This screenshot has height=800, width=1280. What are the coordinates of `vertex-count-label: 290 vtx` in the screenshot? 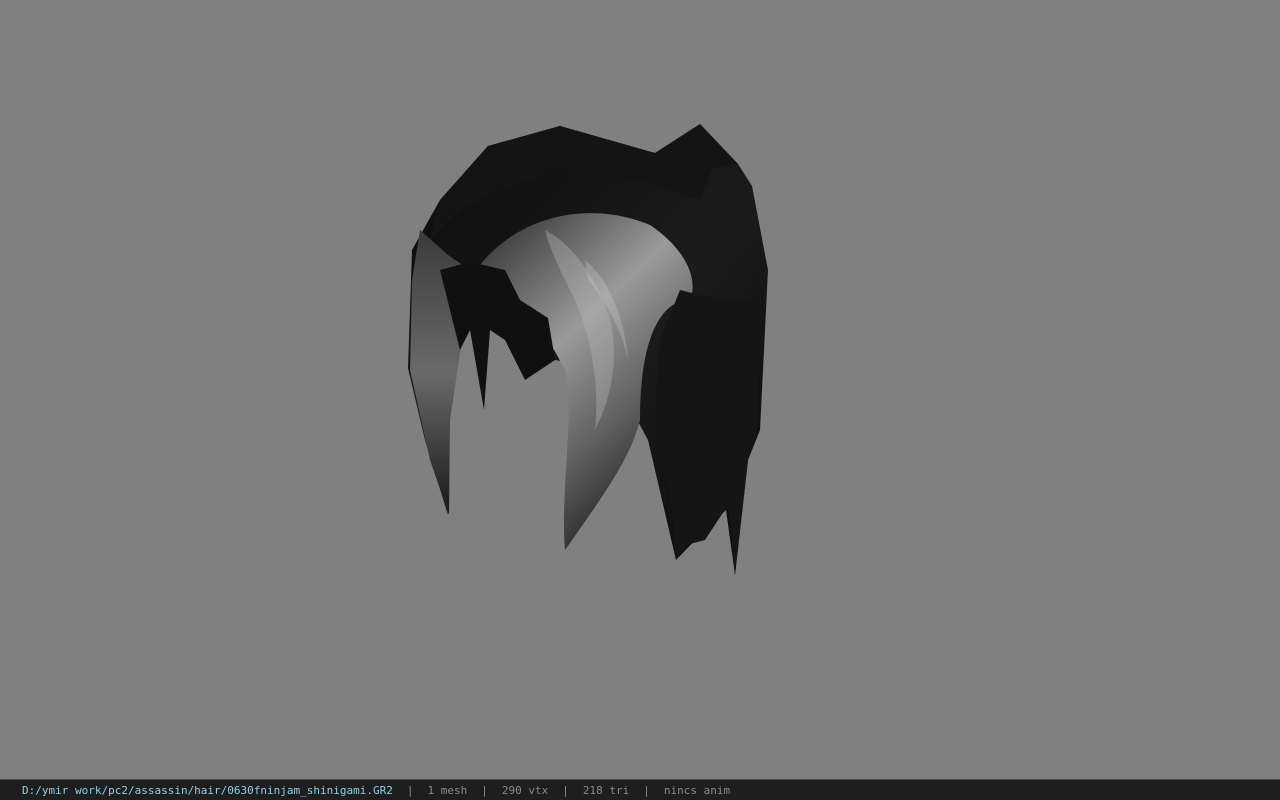 It's located at (525, 790).